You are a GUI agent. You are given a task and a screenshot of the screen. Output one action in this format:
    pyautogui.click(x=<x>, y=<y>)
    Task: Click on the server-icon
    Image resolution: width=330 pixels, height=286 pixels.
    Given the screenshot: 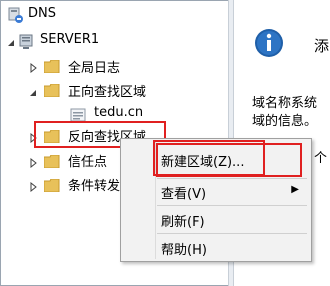 What is the action you would take?
    pyautogui.click(x=26, y=41)
    